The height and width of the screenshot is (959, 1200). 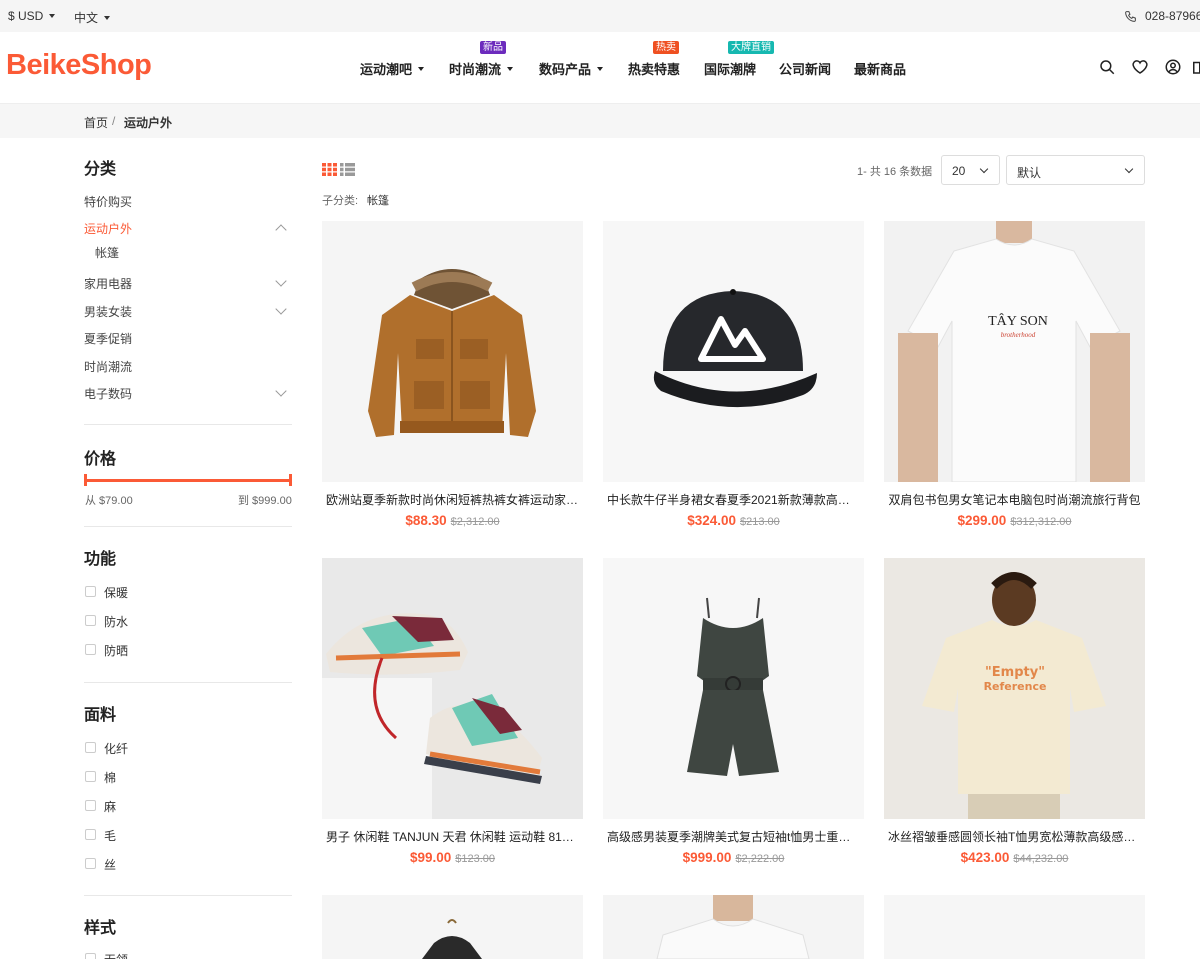 I want to click on product-name: 中长款牛仔半身裙女春夏季2021新款薄款高腰显瘦, so click(x=733, y=499).